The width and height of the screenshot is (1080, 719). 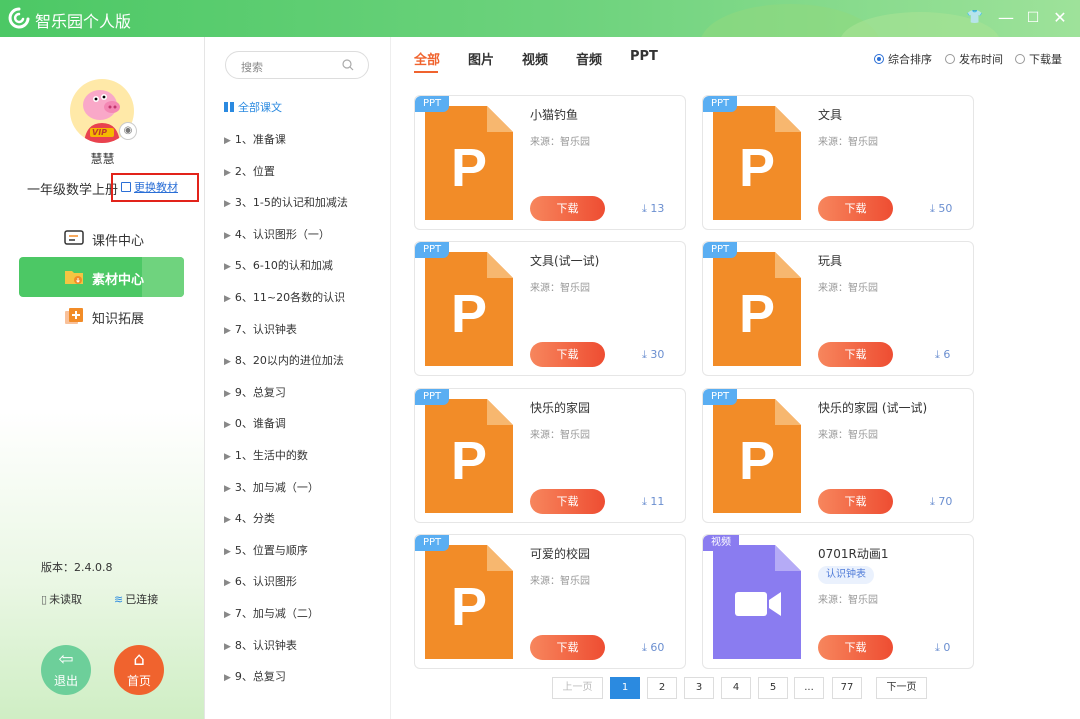 I want to click on tree-item-label: 4、认识图形（一）, so click(x=282, y=234).